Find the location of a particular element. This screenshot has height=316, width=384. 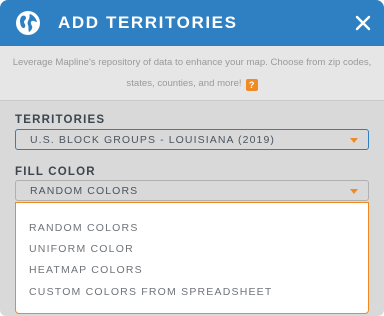

dropdown-option-custom-colors: CUSTOM COLORS FROM SPREADSHEET is located at coordinates (151, 292).